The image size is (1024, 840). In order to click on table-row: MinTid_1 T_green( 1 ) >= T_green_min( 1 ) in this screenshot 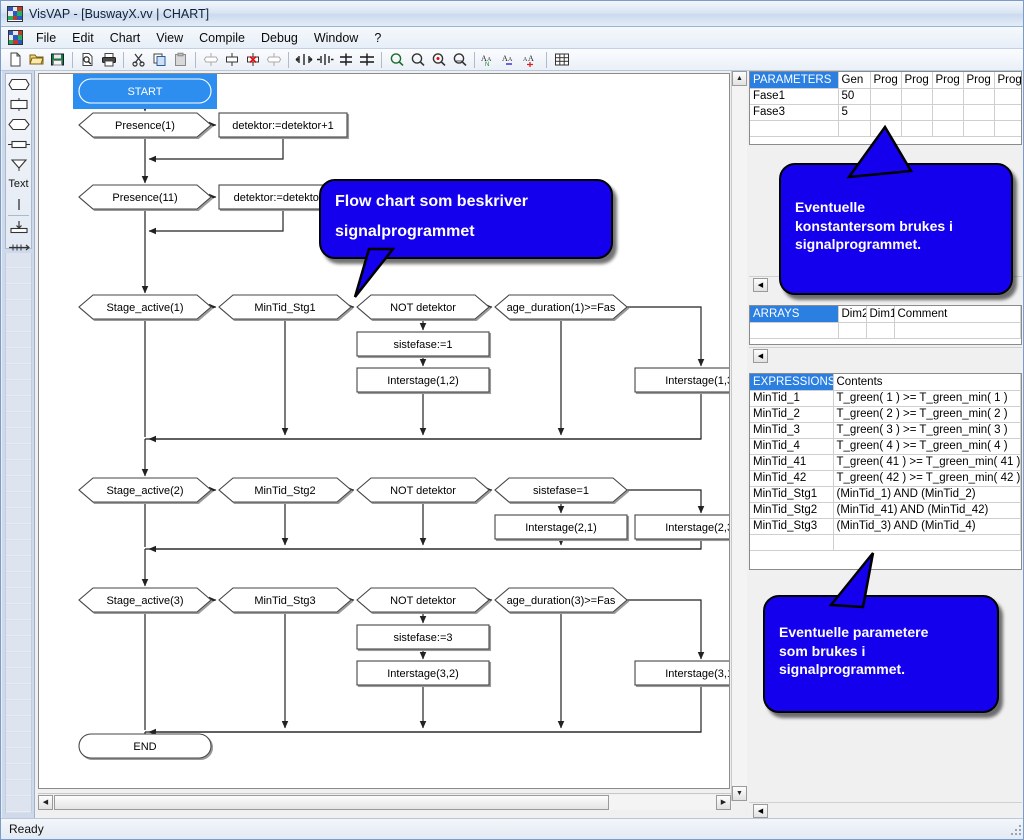, I will do `click(885, 398)`.